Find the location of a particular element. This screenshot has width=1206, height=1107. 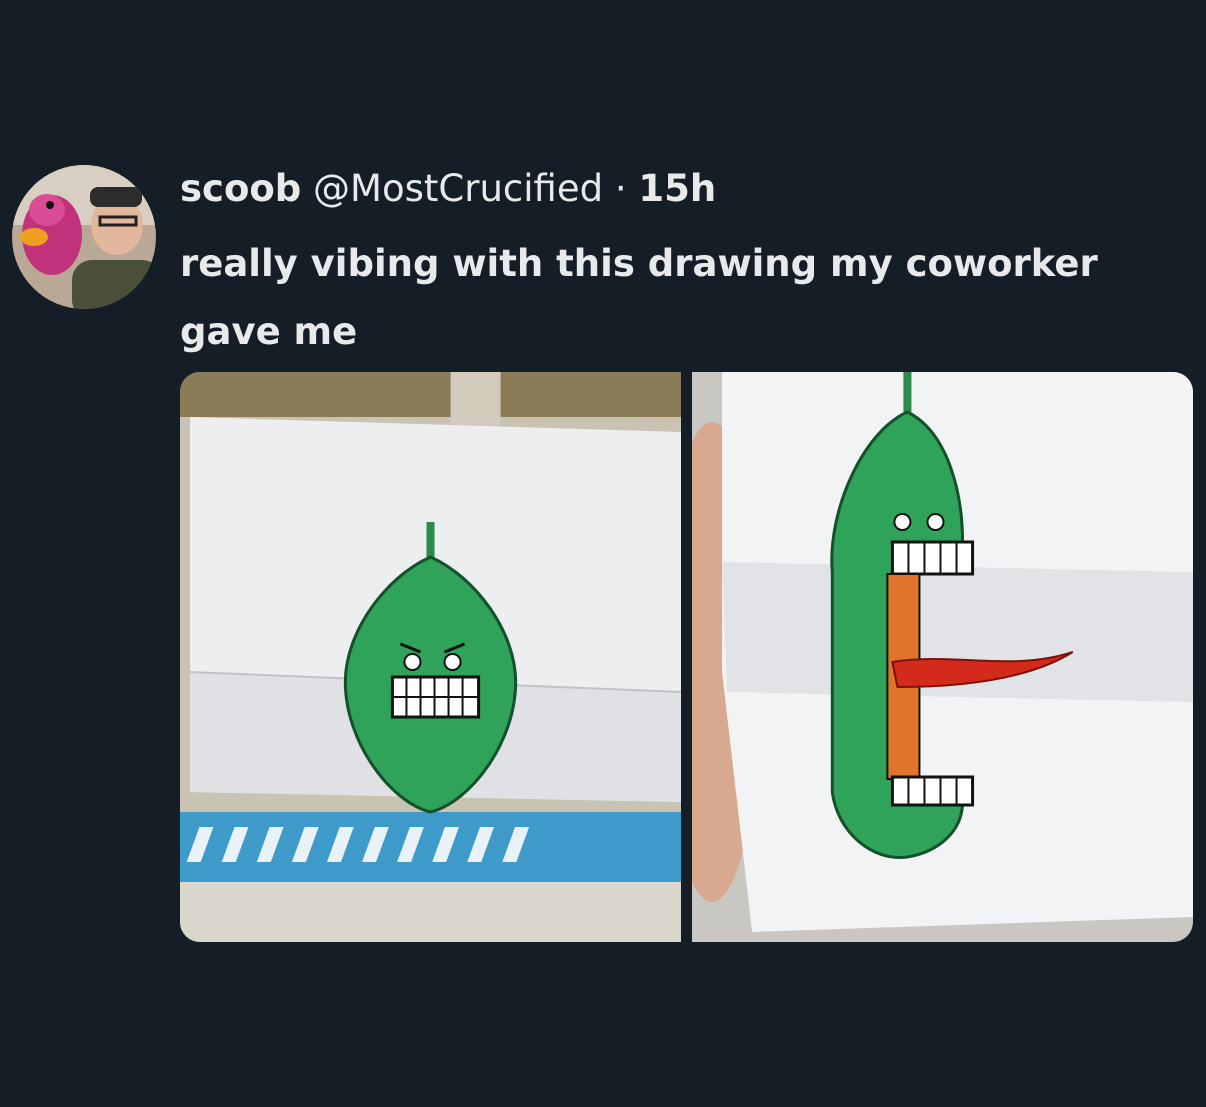

user-handle: @MostCrucified is located at coordinates (458, 188).